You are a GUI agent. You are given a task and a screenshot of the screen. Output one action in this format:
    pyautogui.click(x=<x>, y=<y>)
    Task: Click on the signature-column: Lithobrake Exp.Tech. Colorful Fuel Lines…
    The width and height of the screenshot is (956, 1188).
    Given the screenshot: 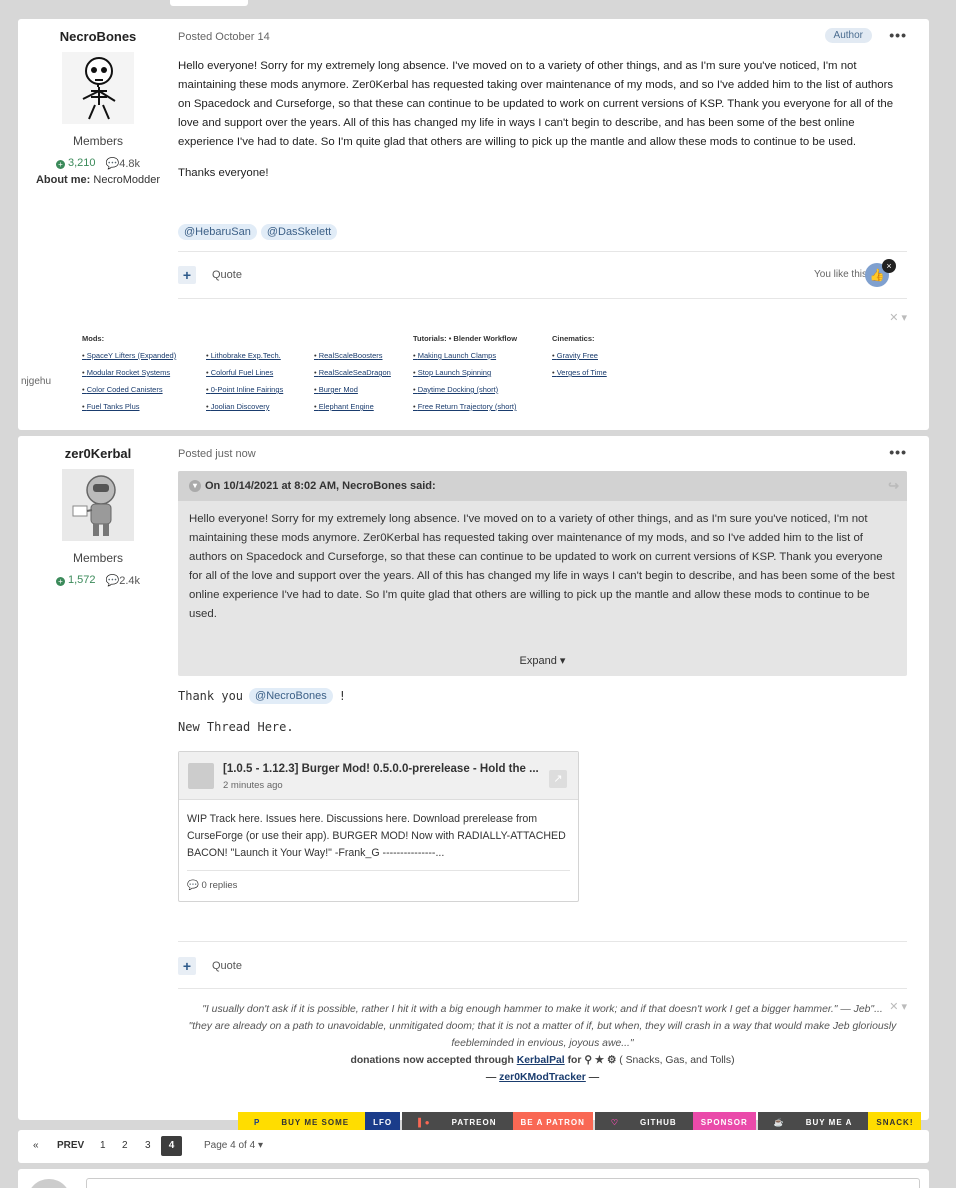 What is the action you would take?
    pyautogui.click(x=266, y=376)
    